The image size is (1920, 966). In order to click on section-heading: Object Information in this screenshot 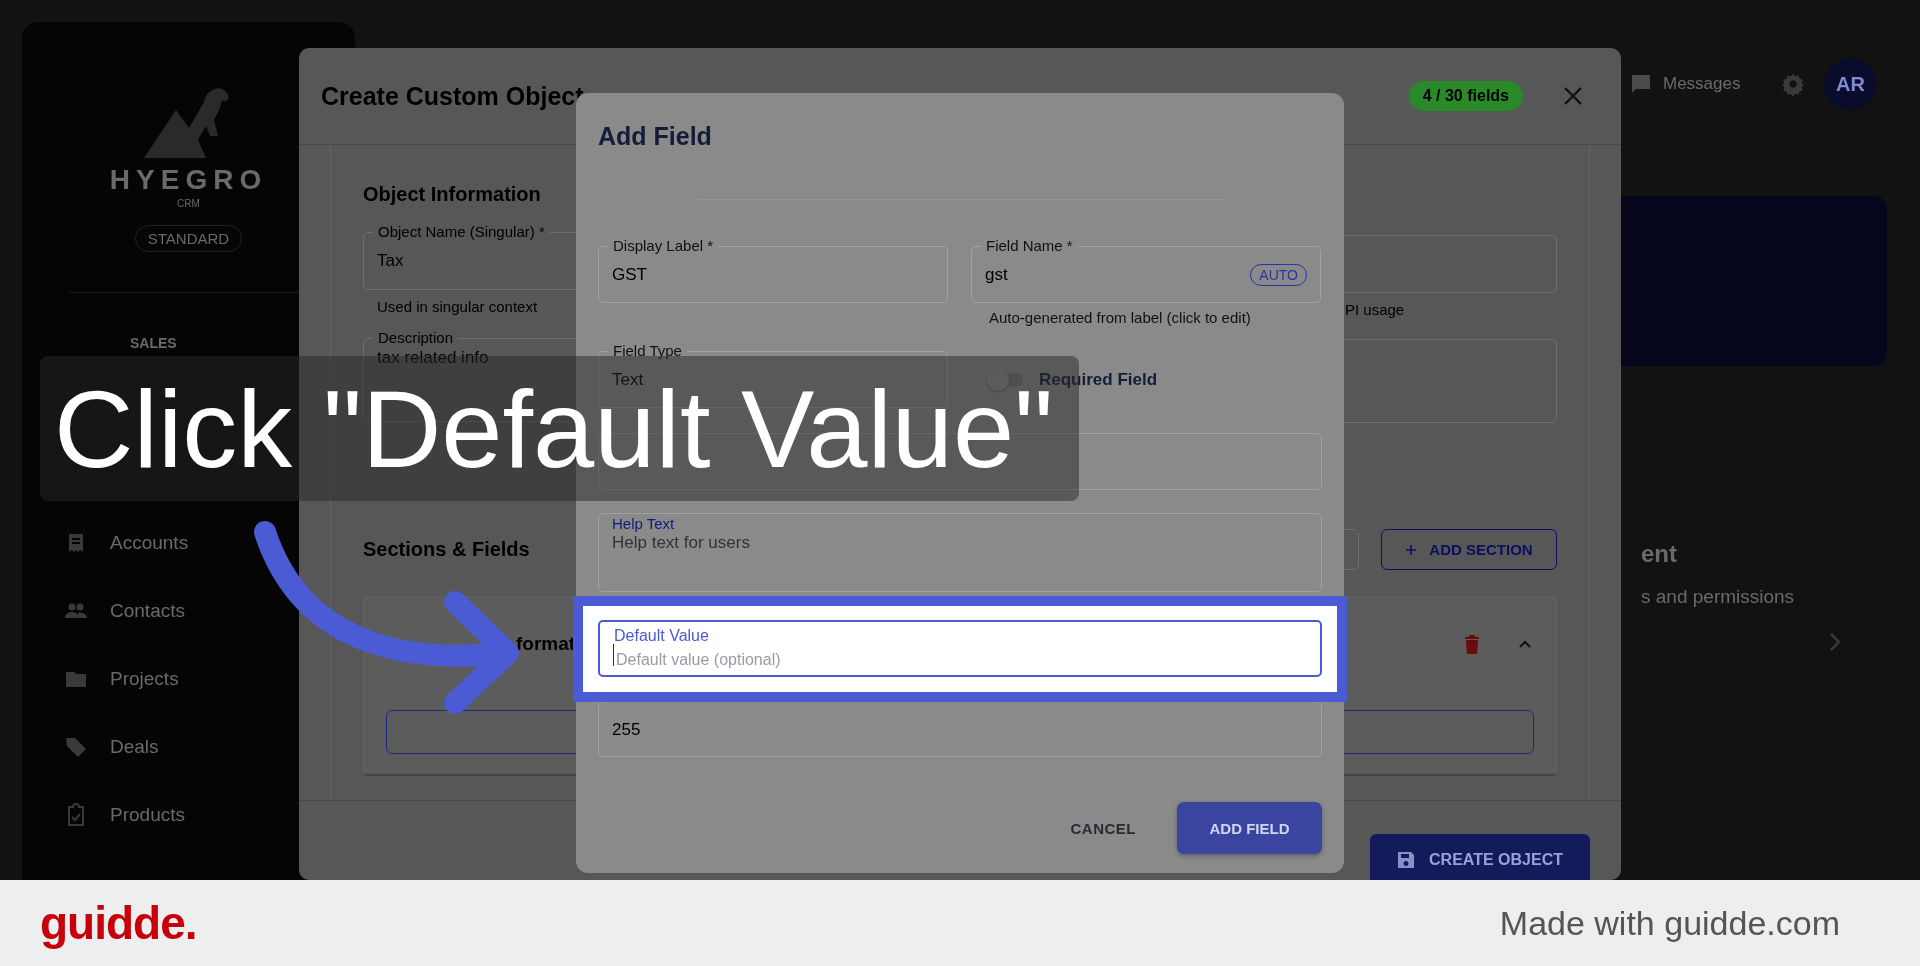, I will do `click(452, 194)`.